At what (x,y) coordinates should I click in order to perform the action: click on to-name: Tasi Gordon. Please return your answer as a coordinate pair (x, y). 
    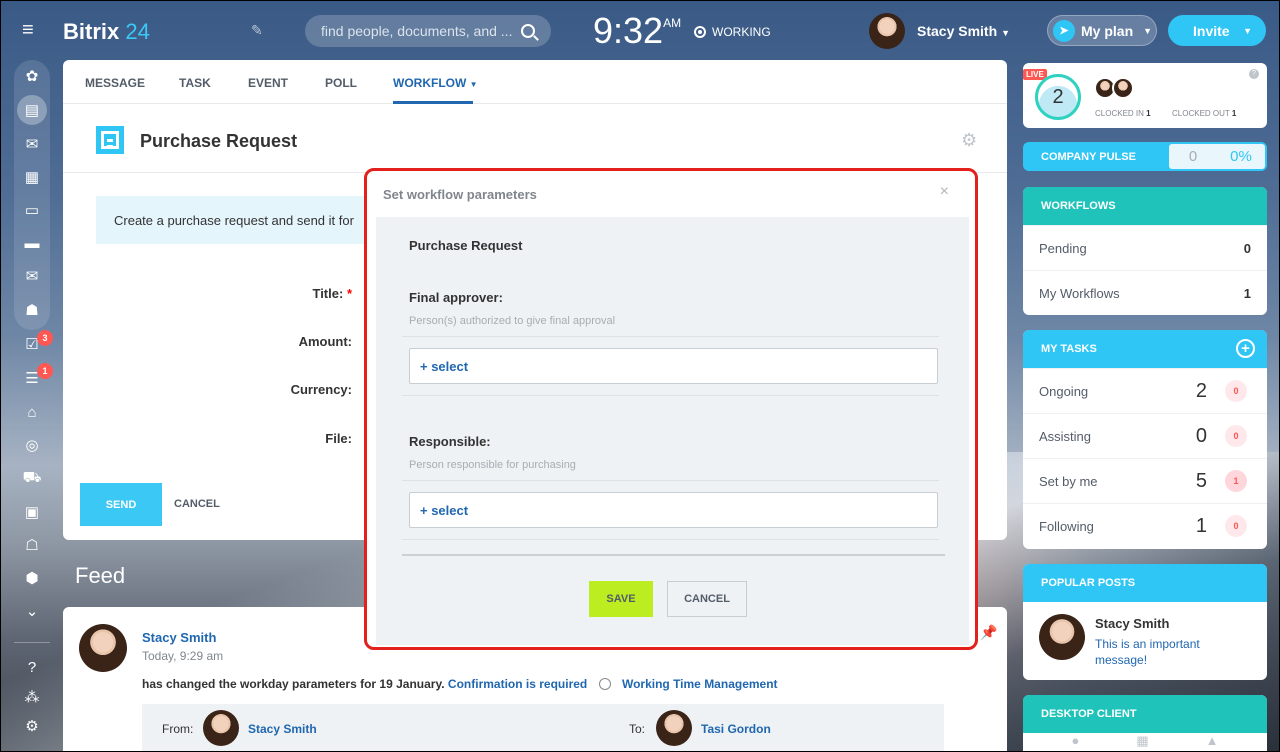
    Looking at the image, I should click on (736, 729).